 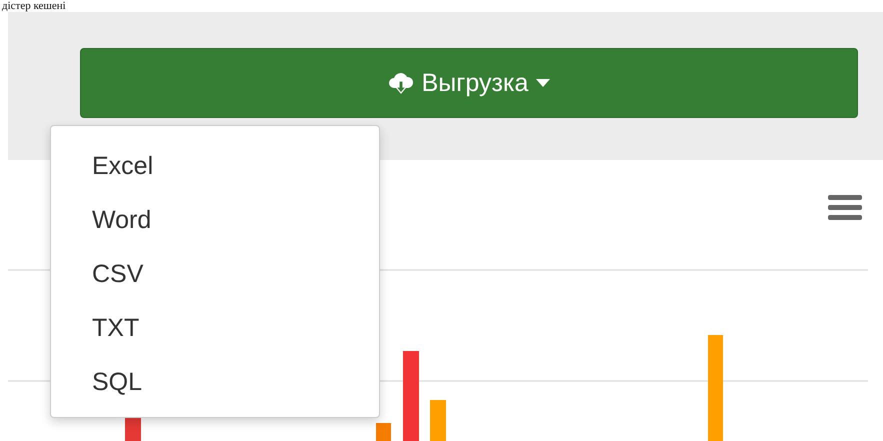 I want to click on caret-icon, so click(x=543, y=83).